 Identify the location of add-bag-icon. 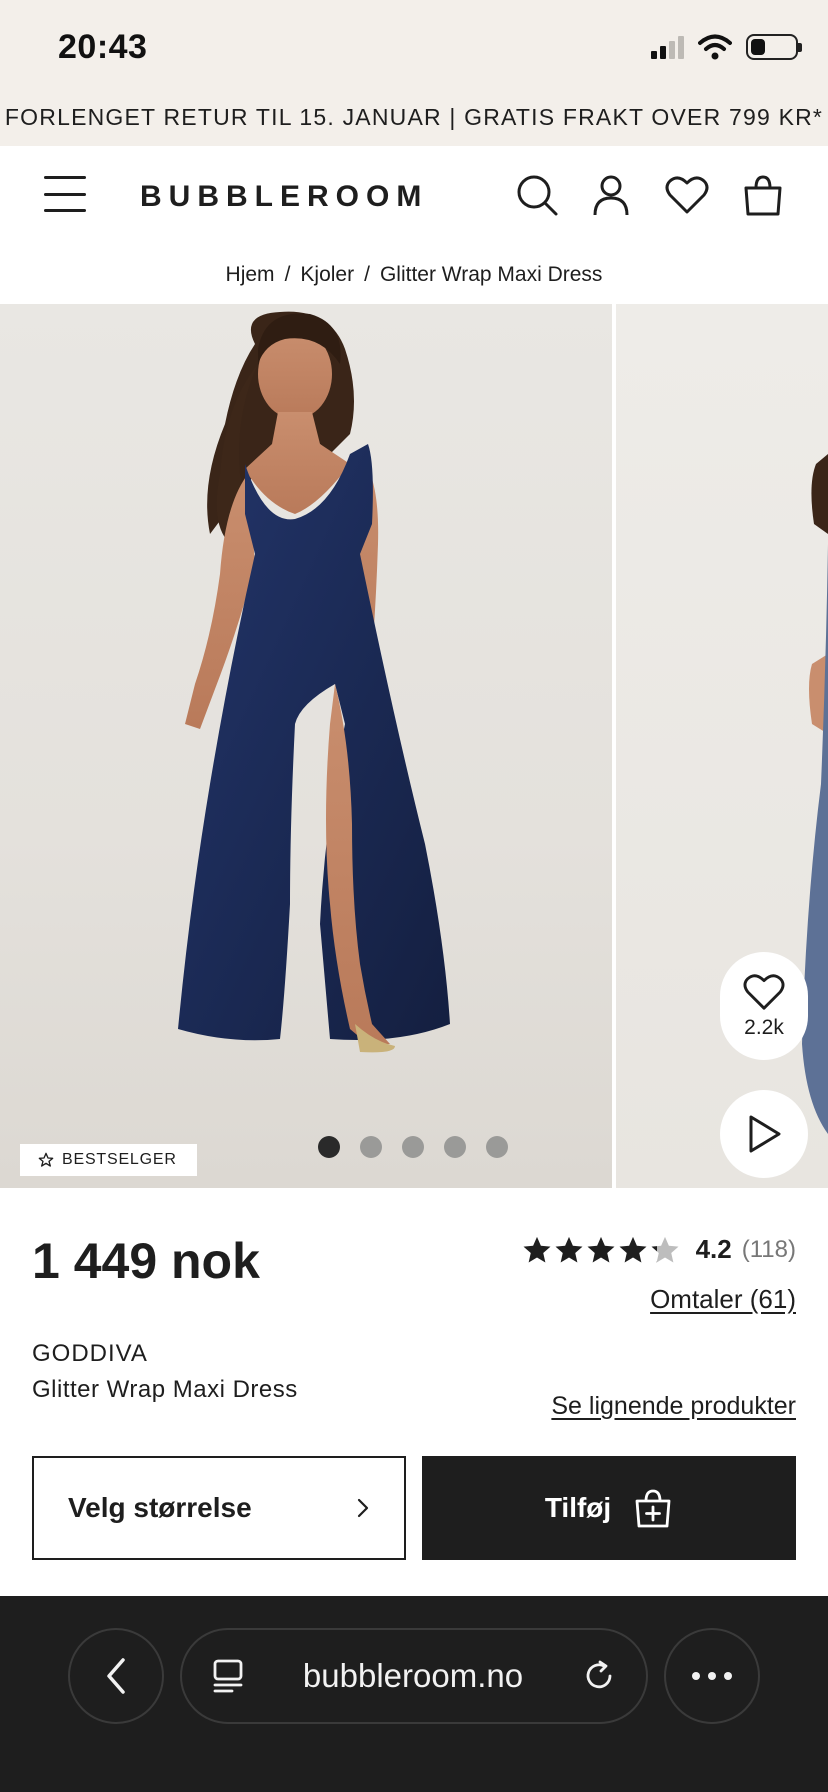
(653, 1508).